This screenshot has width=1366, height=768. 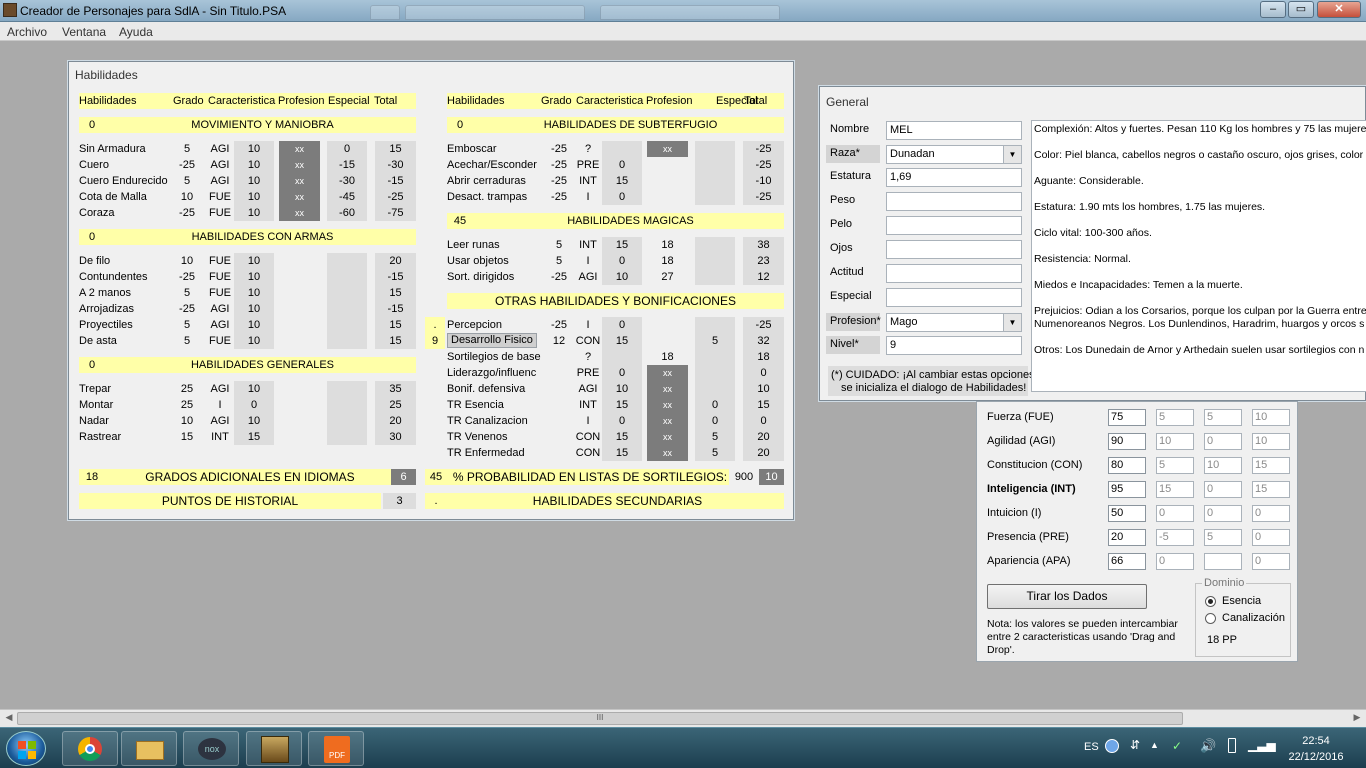 I want to click on taskbar: nox PDF ES ⇵ ▲ ✓ 🔊 ▁▃▅ 22:54 22/12/2016, so click(x=683, y=747).